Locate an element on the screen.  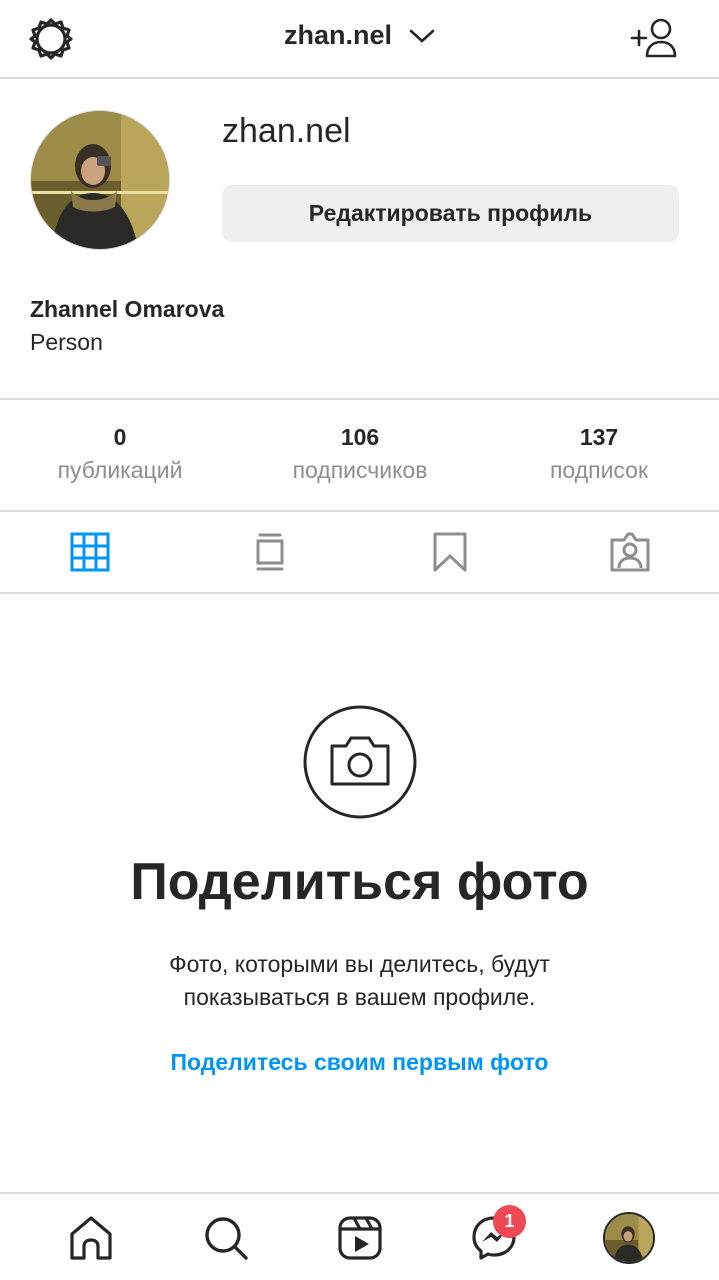
camera-icon is located at coordinates (360, 762).